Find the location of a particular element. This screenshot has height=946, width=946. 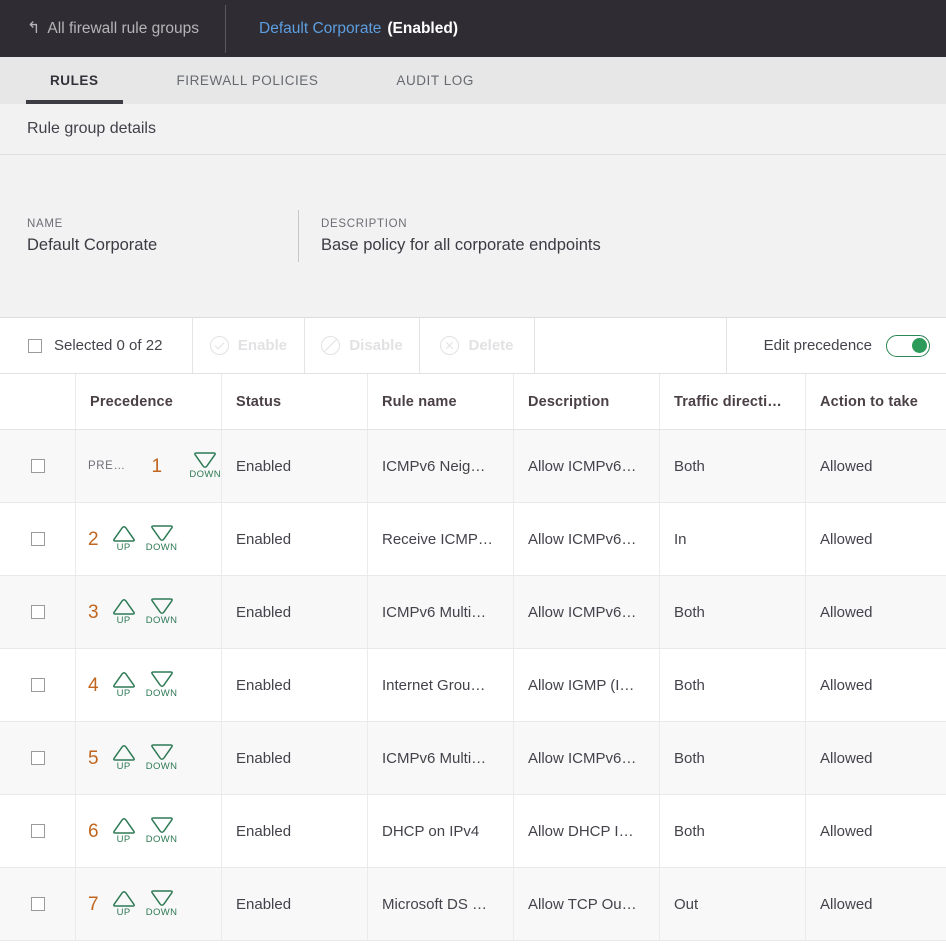

header-cell-rule-name: Rule name is located at coordinates (441, 401).